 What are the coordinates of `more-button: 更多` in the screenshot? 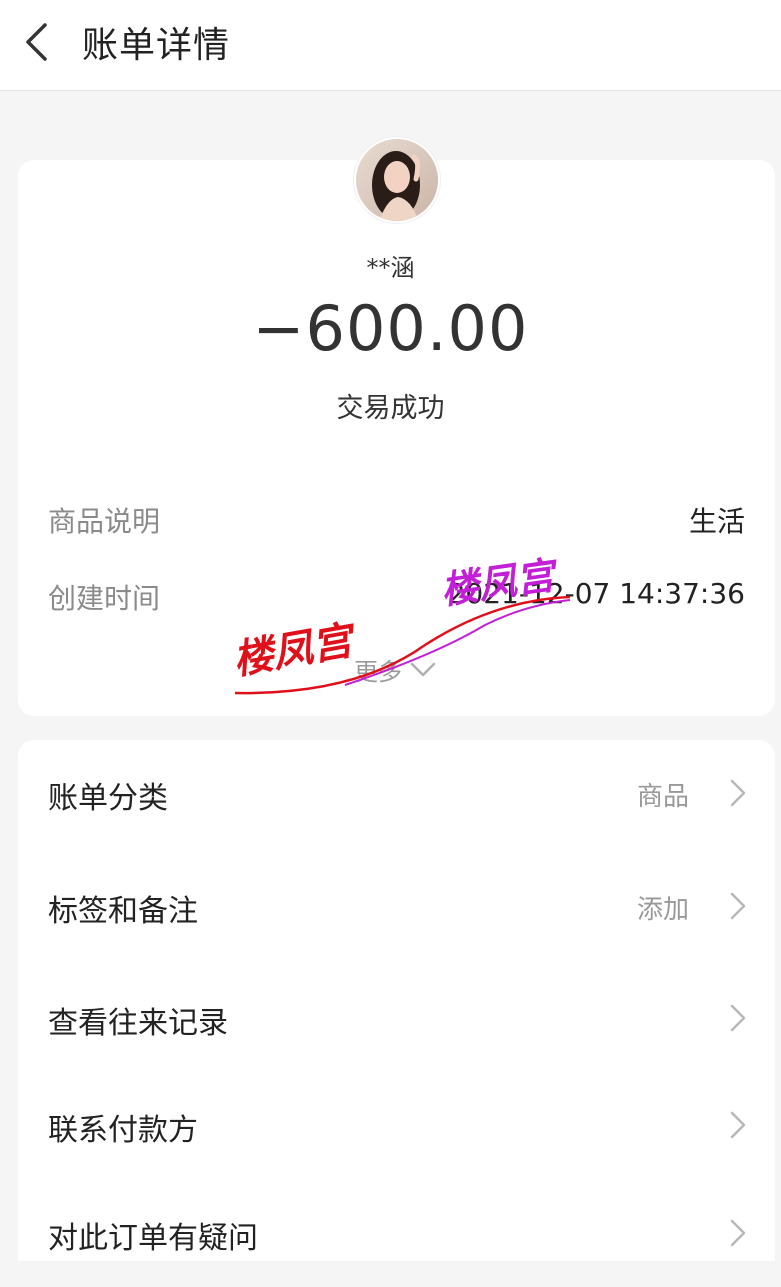 It's located at (395, 669).